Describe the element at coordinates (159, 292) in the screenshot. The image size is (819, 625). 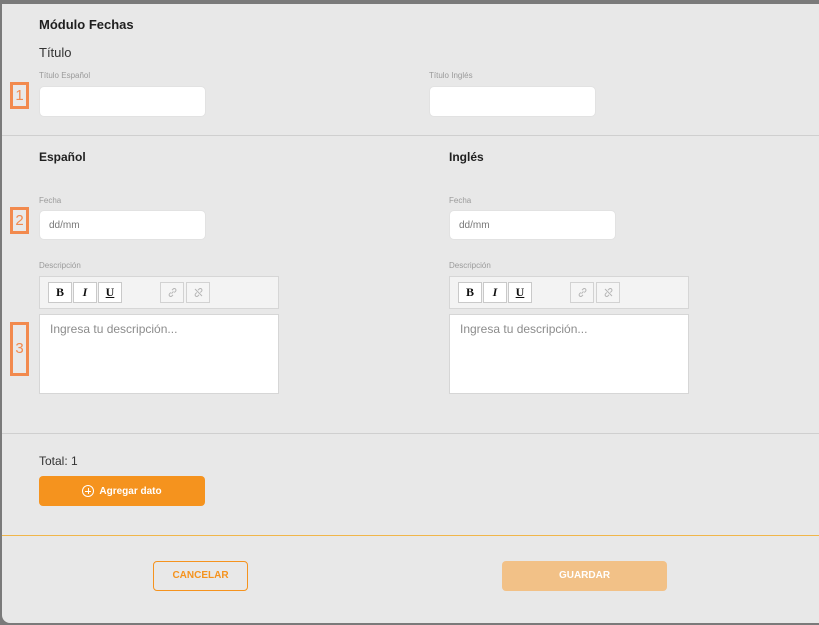
I see `spanish-editor-toolbar: B I U` at that location.